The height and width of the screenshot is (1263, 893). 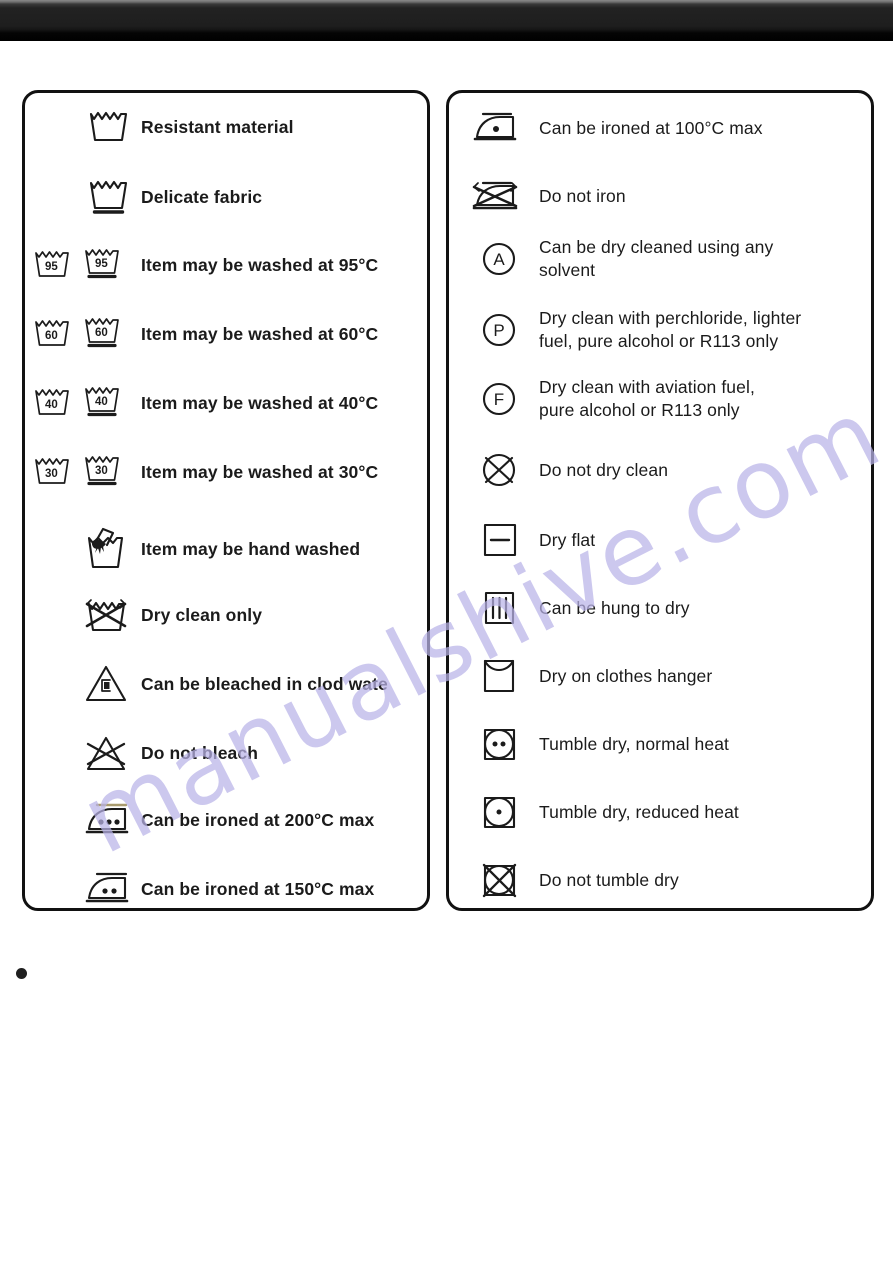 I want to click on care-row-wash-95: 95 95 Item may be washed at 95°C, so click(x=234, y=265).